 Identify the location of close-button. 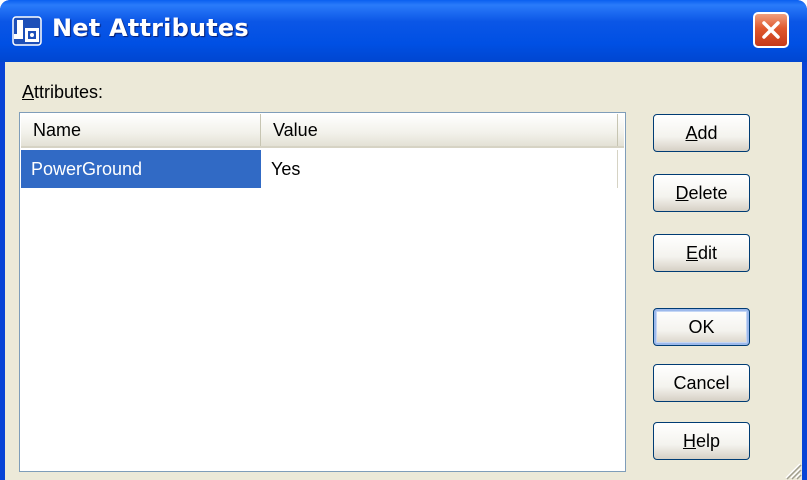
(771, 30).